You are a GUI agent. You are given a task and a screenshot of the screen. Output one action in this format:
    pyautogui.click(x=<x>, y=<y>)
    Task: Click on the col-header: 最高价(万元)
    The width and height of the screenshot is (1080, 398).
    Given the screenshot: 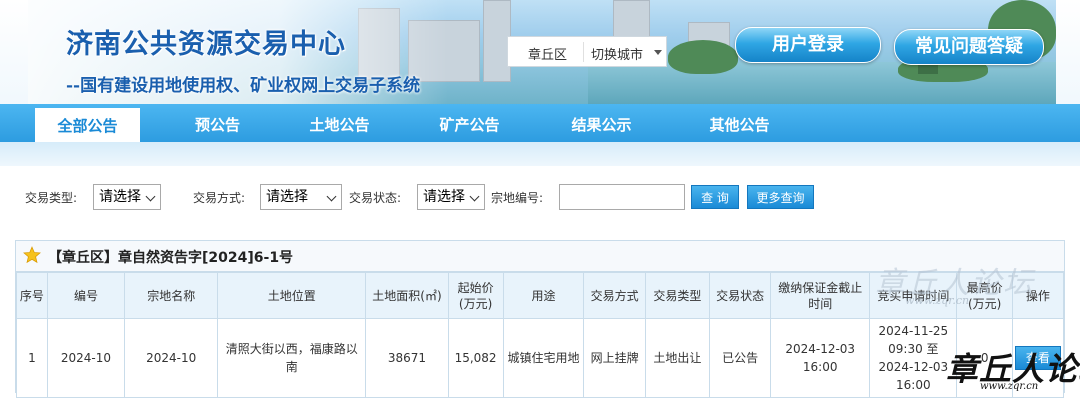 What is the action you would take?
    pyautogui.click(x=984, y=295)
    